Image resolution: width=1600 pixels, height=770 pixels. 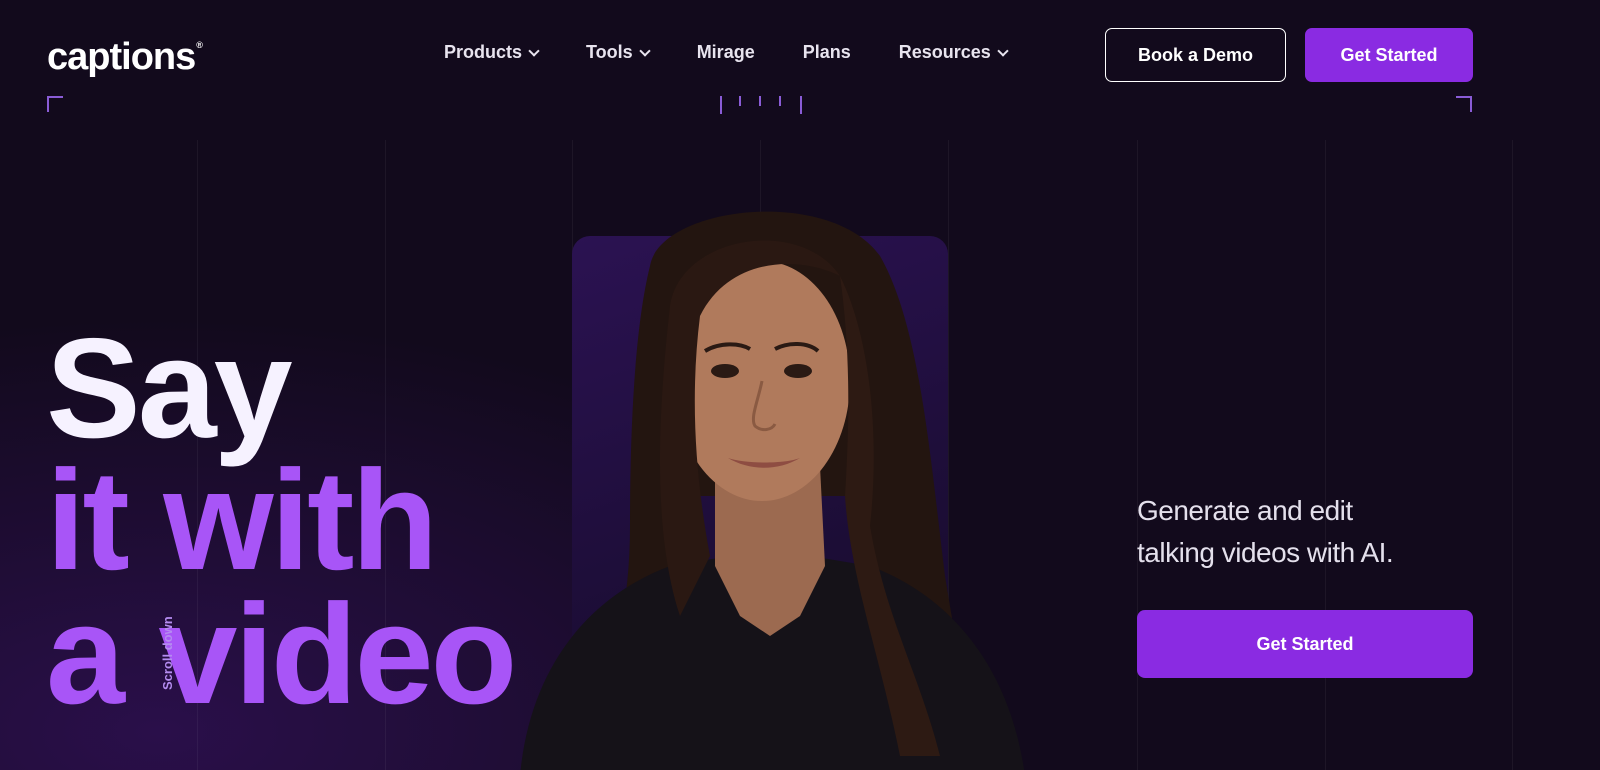 What do you see at coordinates (167, 653) in the screenshot?
I see `scroll-down-indicator: Scroll down` at bounding box center [167, 653].